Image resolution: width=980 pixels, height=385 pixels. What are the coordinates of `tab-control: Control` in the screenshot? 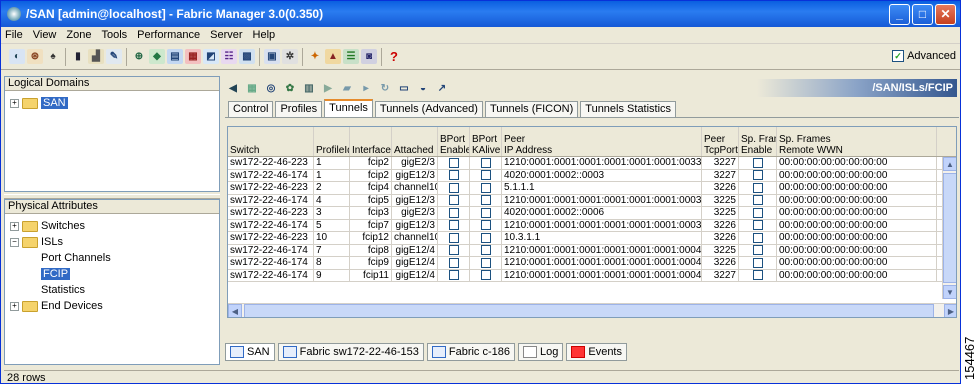 It's located at (251, 109).